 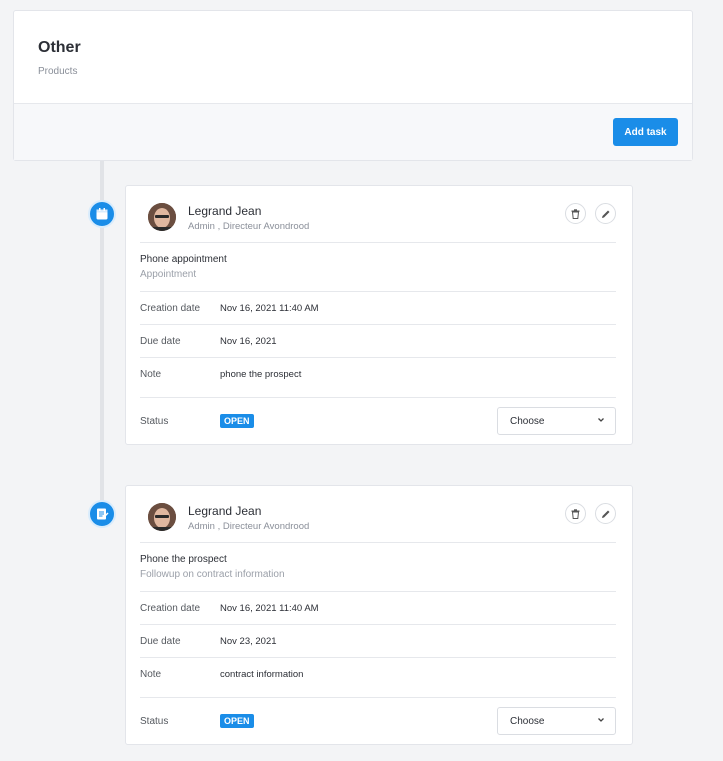 I want to click on note-value: contract information, so click(x=262, y=674).